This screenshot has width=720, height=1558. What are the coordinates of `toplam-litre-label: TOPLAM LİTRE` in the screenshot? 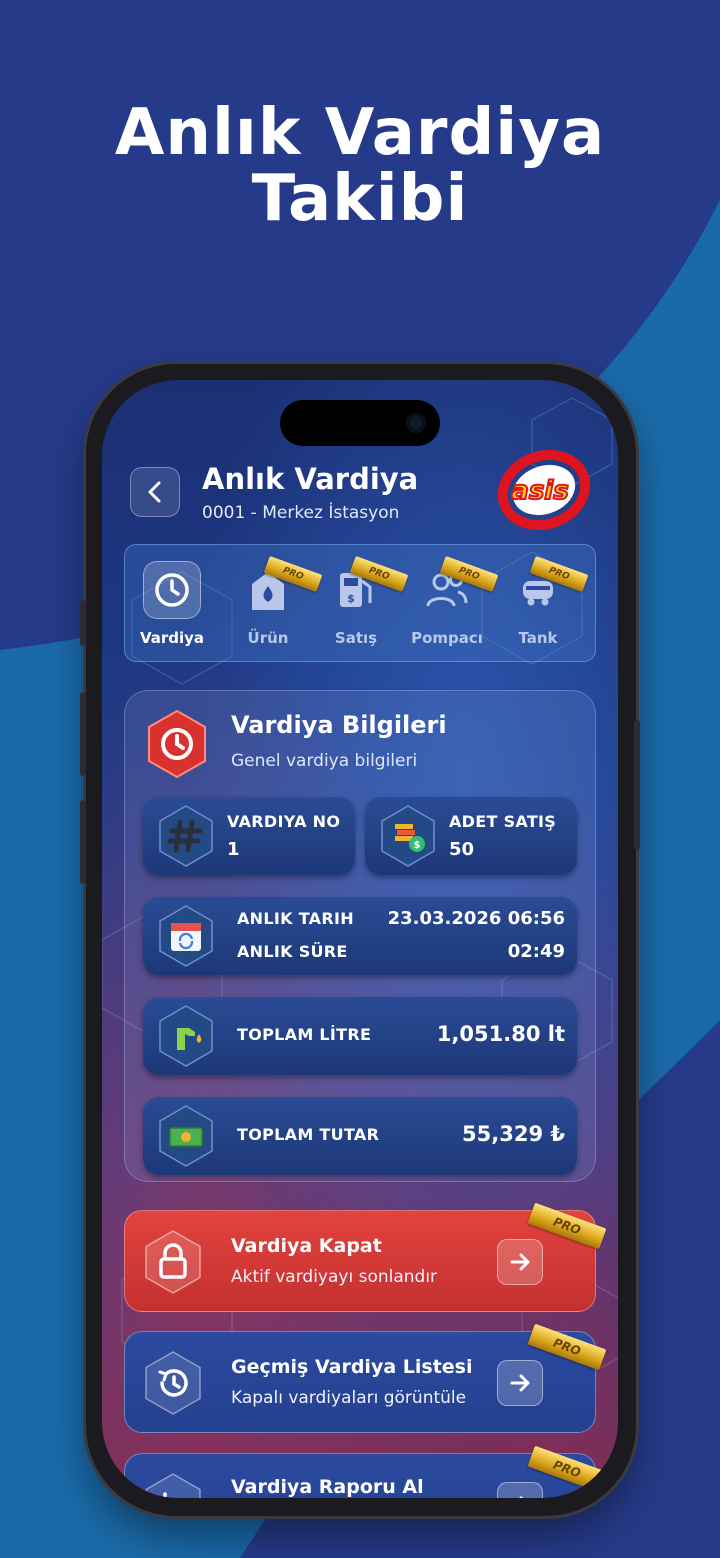 It's located at (304, 1034).